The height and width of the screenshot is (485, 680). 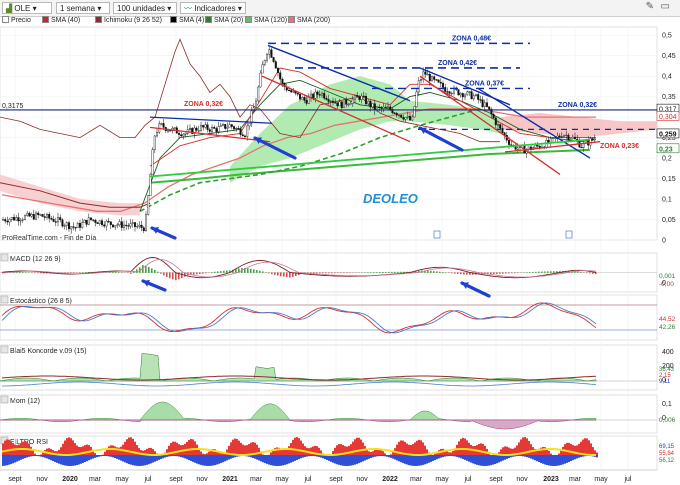 What do you see at coordinates (667, 420) in the screenshot?
I see `panel-badge: 0,006` at bounding box center [667, 420].